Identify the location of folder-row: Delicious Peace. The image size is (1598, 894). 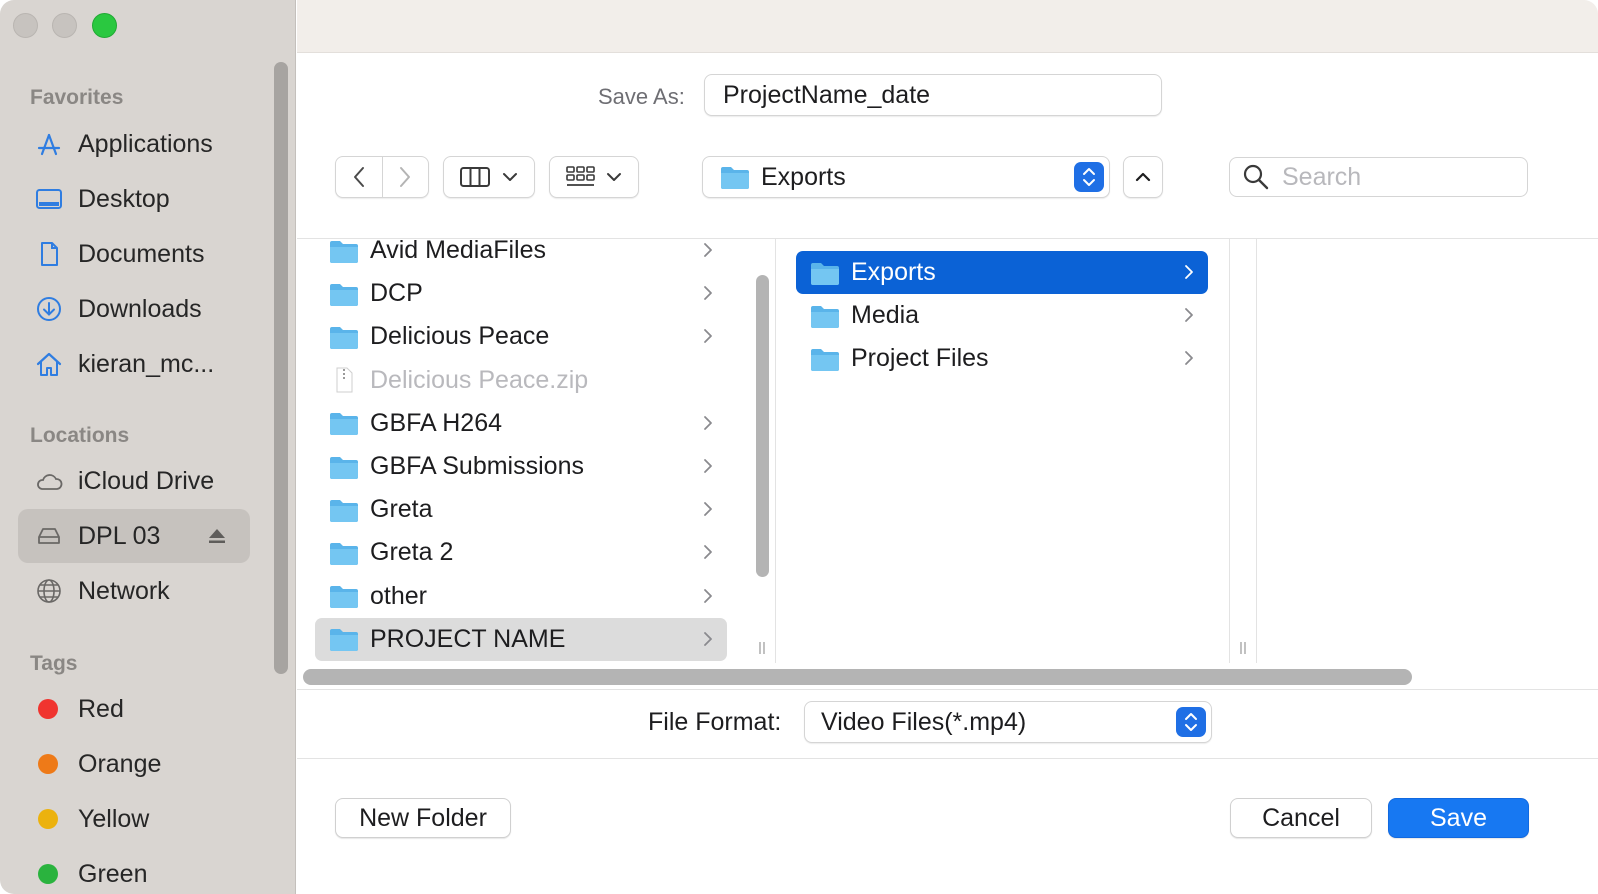
(521, 336).